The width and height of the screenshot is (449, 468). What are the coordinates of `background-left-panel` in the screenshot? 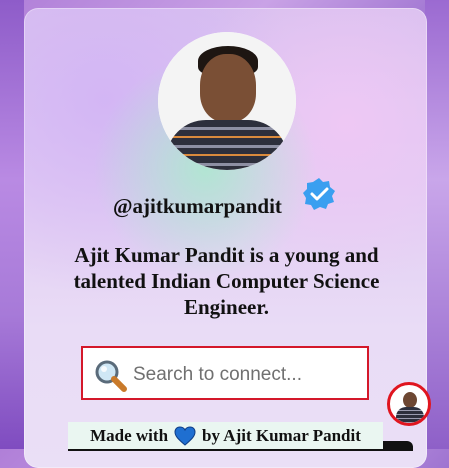 It's located at (12, 224).